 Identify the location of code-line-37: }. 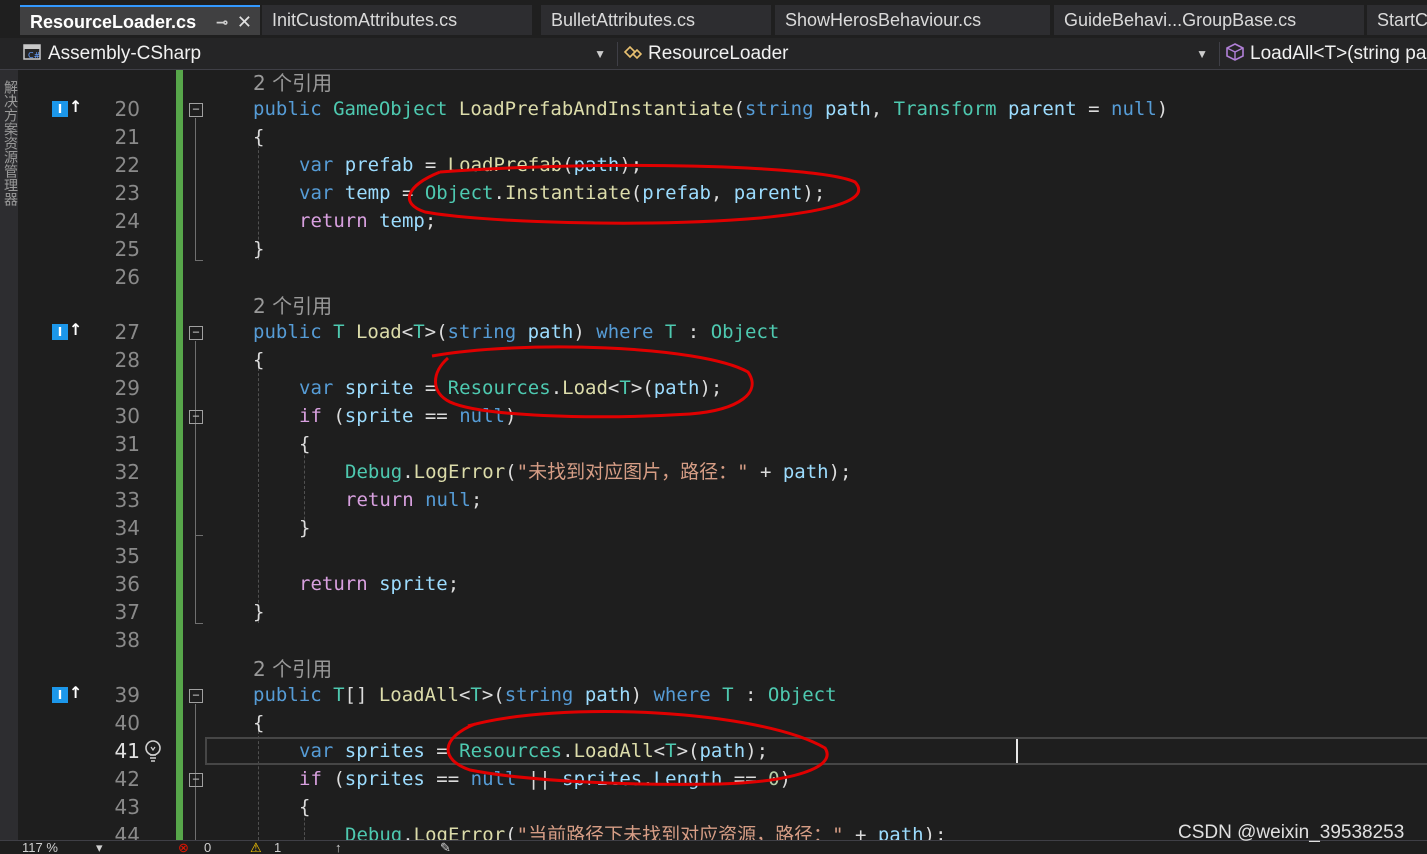
(259, 612).